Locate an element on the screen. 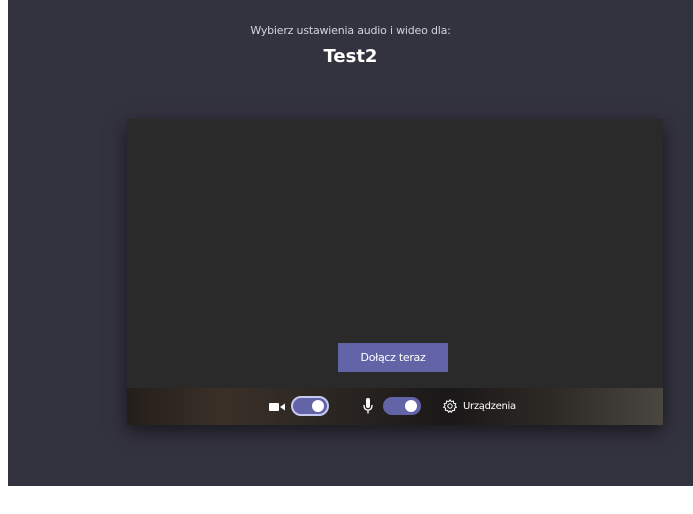  devices-button: Urządzenia is located at coordinates (479, 406).